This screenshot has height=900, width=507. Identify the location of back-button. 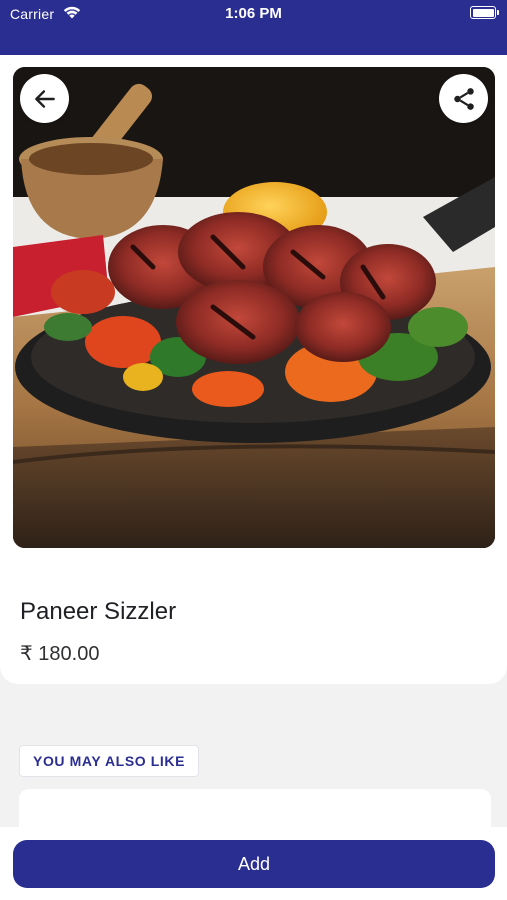
(44, 98).